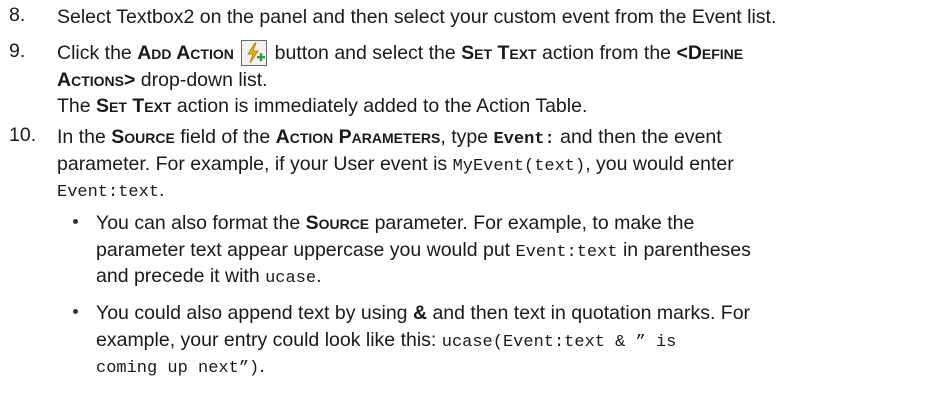  Describe the element at coordinates (420, 313) in the screenshot. I see `ampersand: &` at that location.